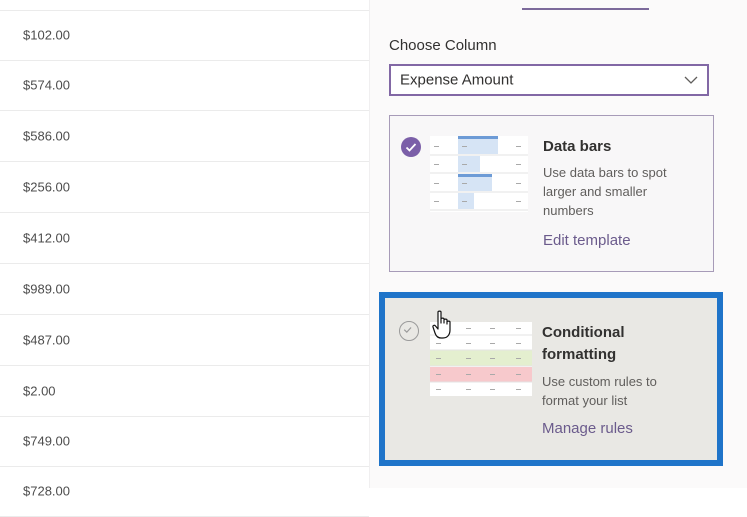  I want to click on tab-selected-indicator, so click(585, 9).